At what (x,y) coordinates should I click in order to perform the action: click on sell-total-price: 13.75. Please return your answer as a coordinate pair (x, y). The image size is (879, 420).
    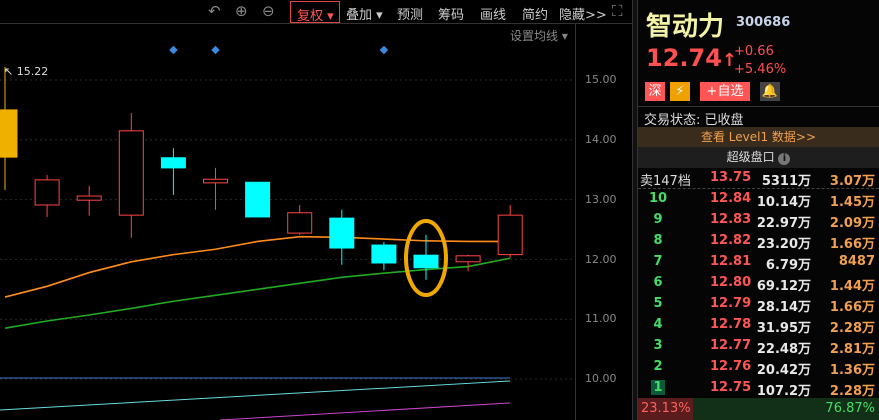
    Looking at the image, I should click on (731, 177).